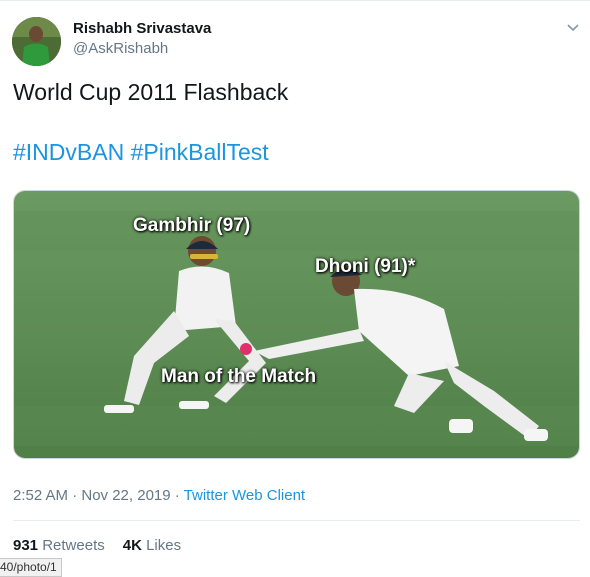 The width and height of the screenshot is (590, 577). What do you see at coordinates (164, 545) in the screenshot?
I see `likes-label: Likes` at bounding box center [164, 545].